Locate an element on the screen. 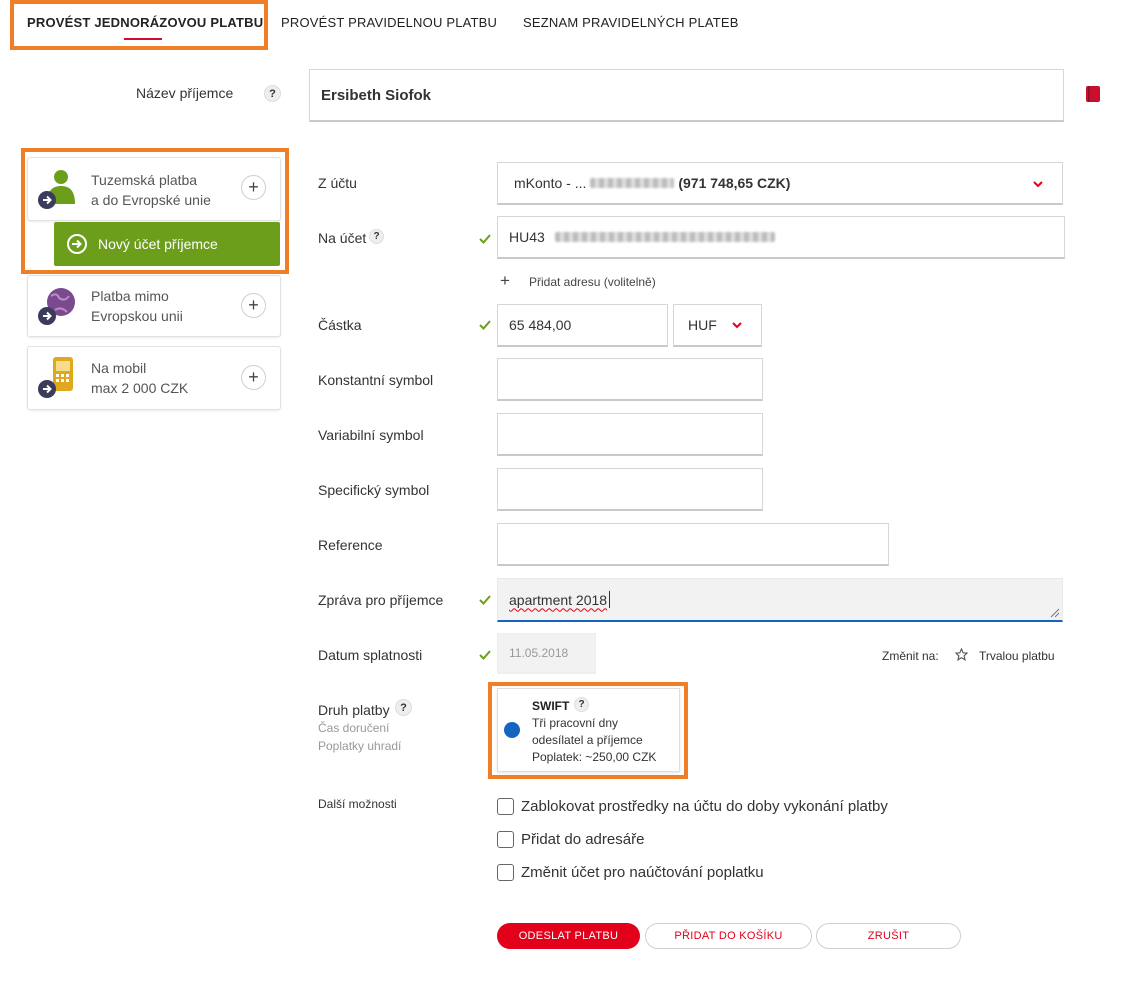 This screenshot has height=982, width=1122. to-account-help-icon: ? is located at coordinates (376, 236).